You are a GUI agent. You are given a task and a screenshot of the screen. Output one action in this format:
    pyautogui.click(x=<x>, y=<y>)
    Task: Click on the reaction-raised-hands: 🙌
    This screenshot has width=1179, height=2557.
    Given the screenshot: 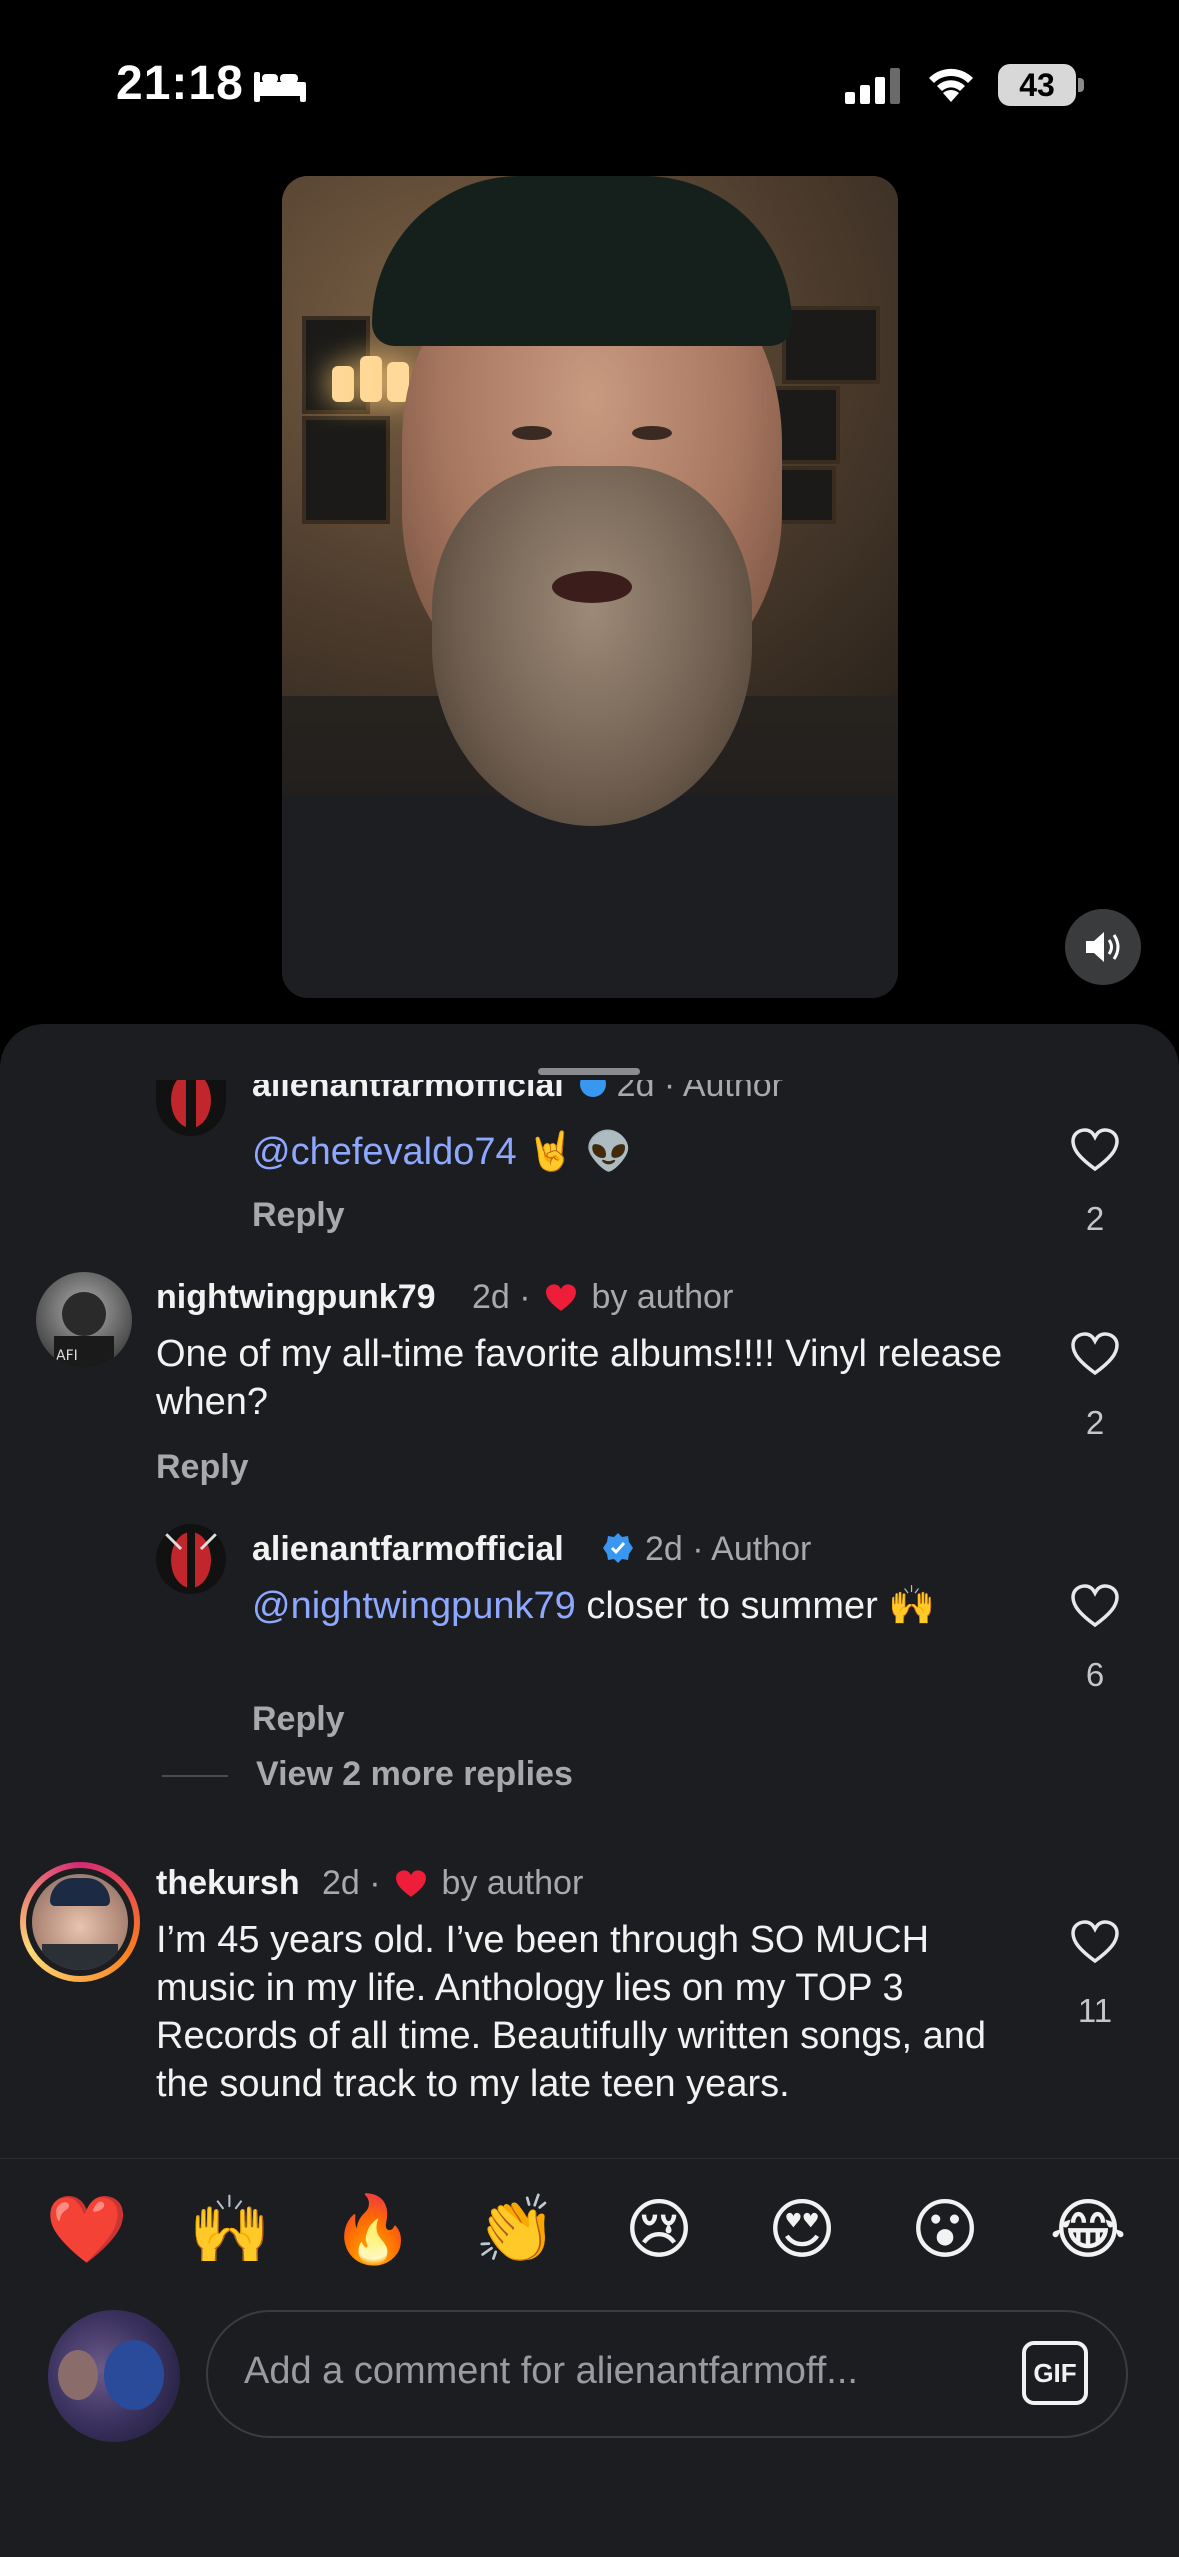 What is the action you would take?
    pyautogui.click(x=230, y=2230)
    